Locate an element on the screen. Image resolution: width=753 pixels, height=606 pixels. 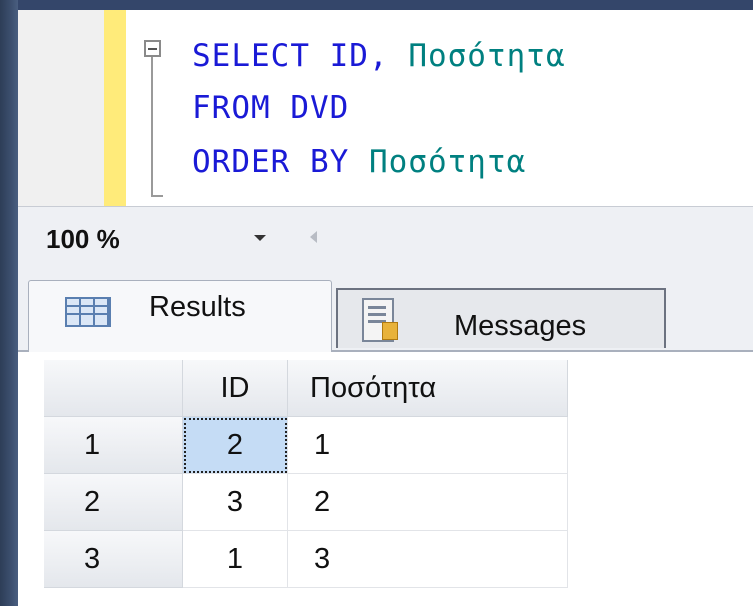
row-number: 3 is located at coordinates (113, 559).